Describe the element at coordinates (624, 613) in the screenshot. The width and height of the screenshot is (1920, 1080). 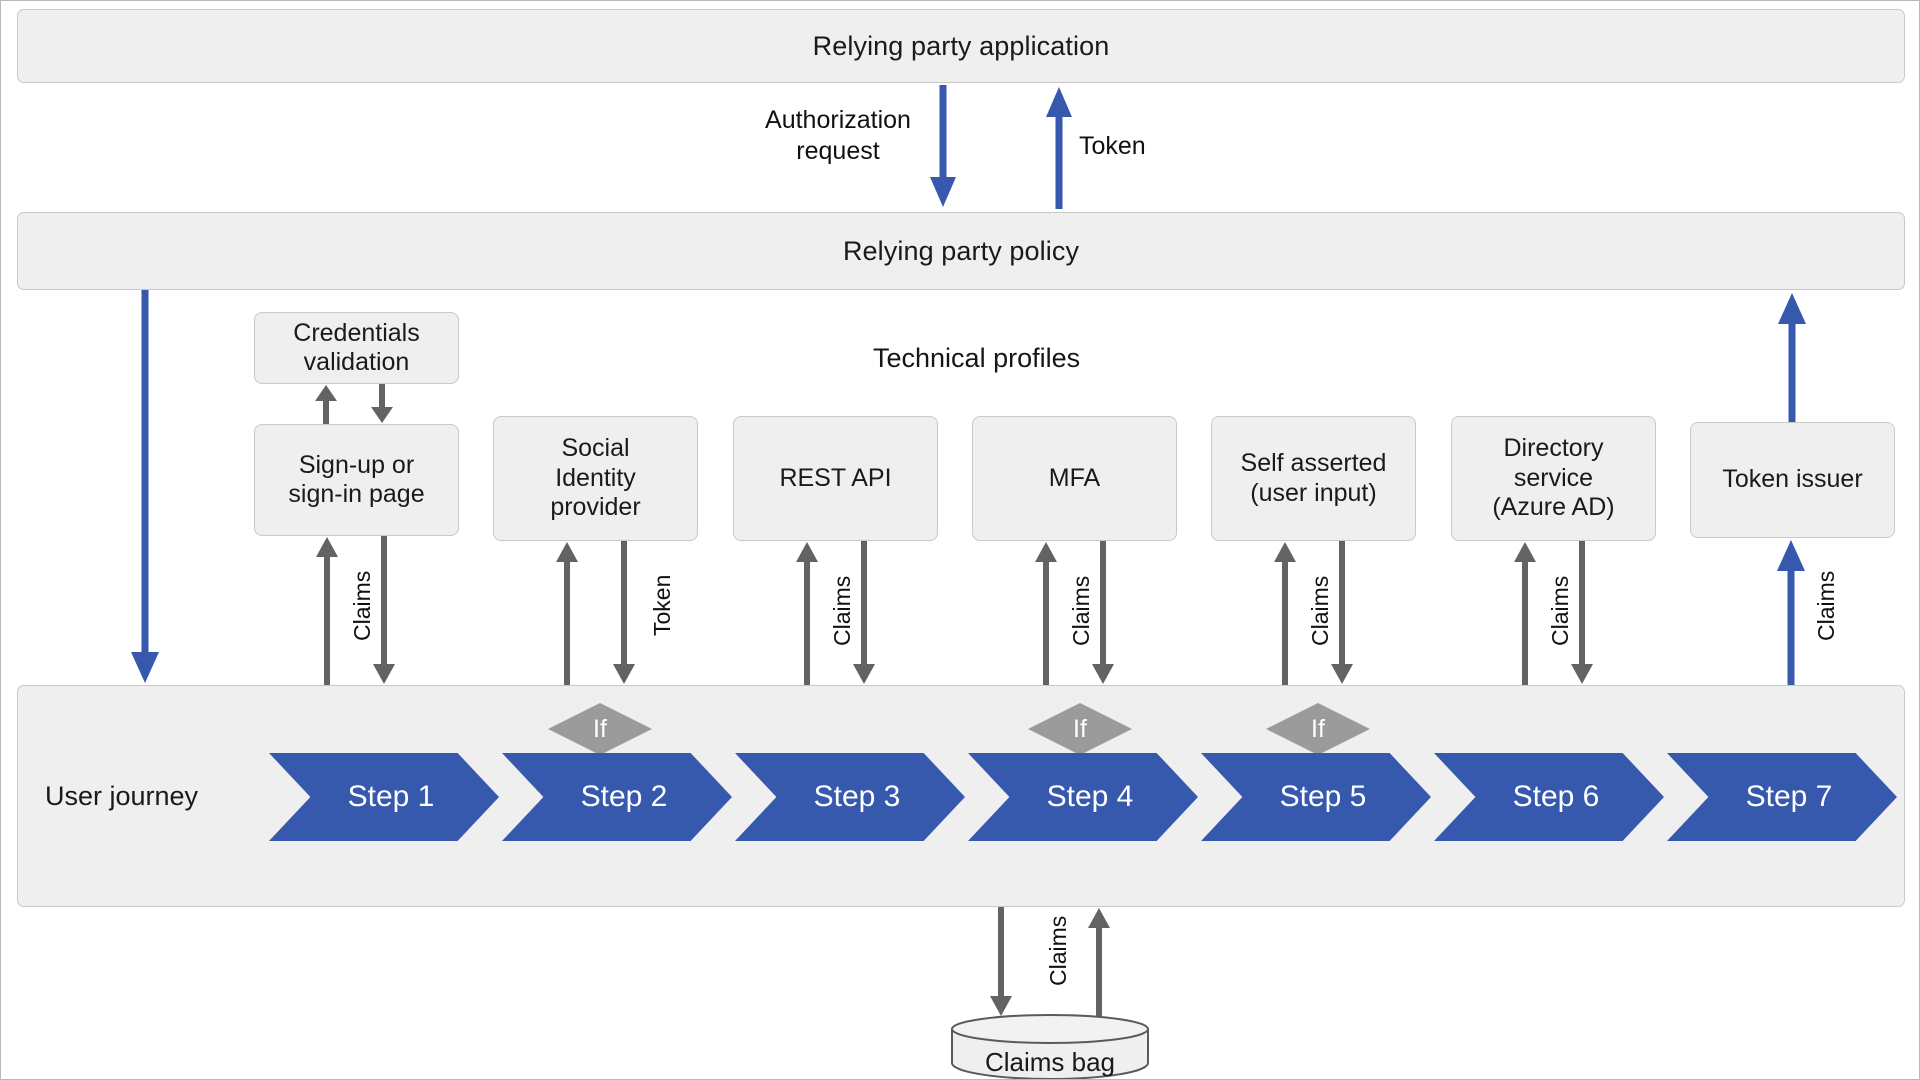
I see `social-idp-to-journey-arrow` at that location.